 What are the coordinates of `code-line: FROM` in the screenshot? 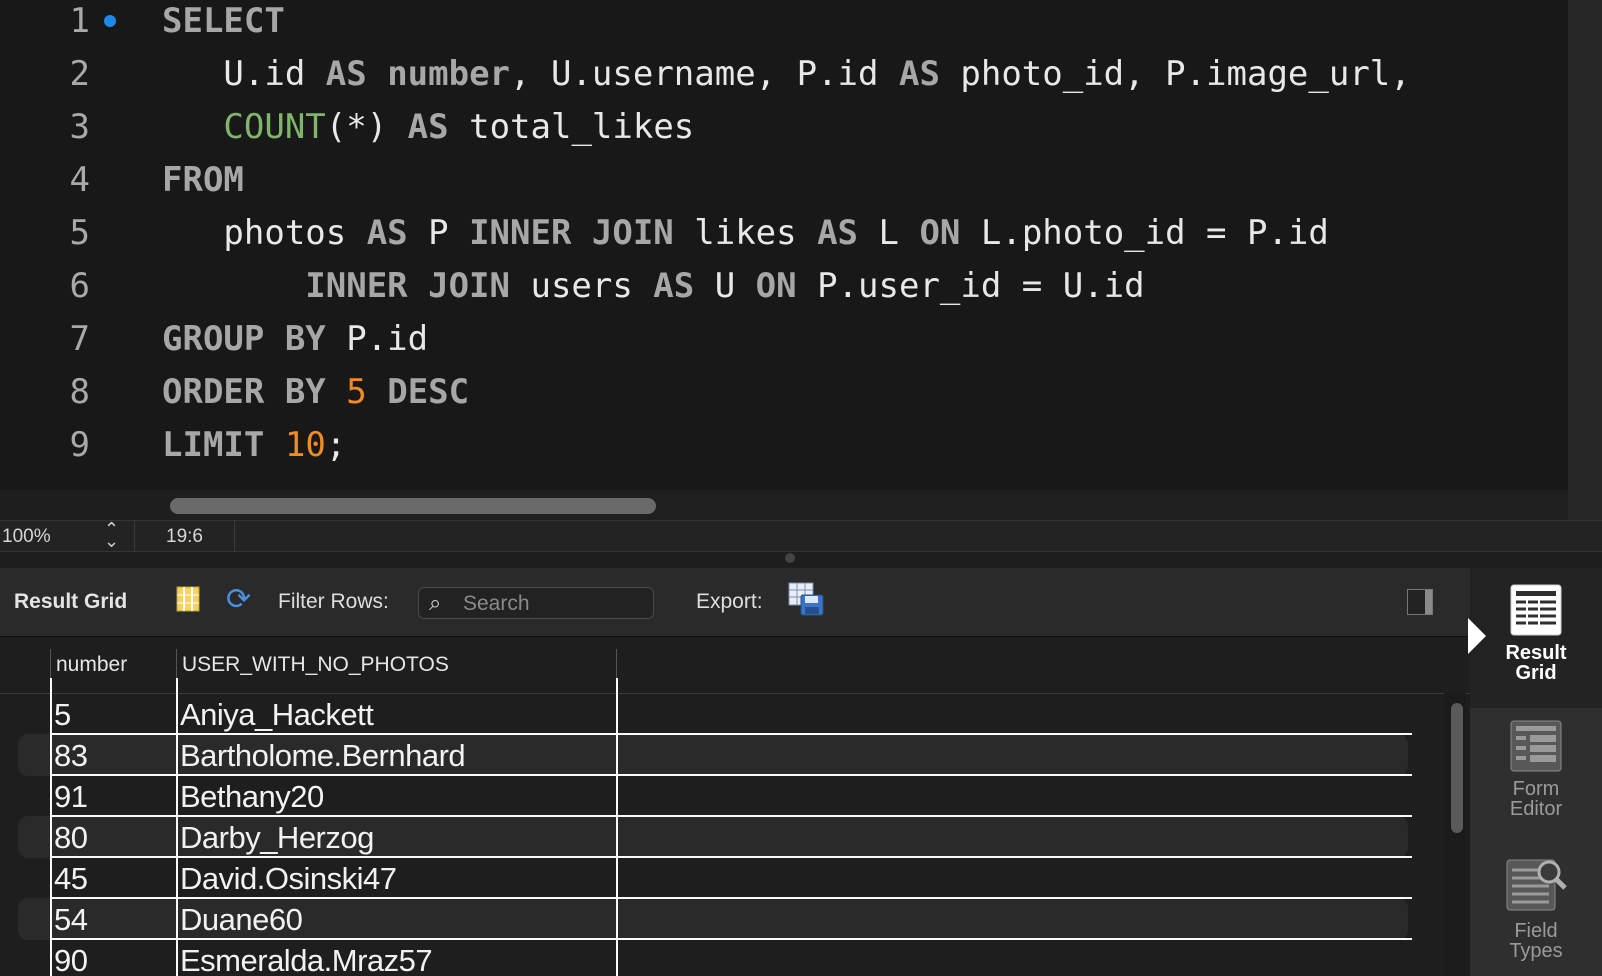 It's located at (203, 180).